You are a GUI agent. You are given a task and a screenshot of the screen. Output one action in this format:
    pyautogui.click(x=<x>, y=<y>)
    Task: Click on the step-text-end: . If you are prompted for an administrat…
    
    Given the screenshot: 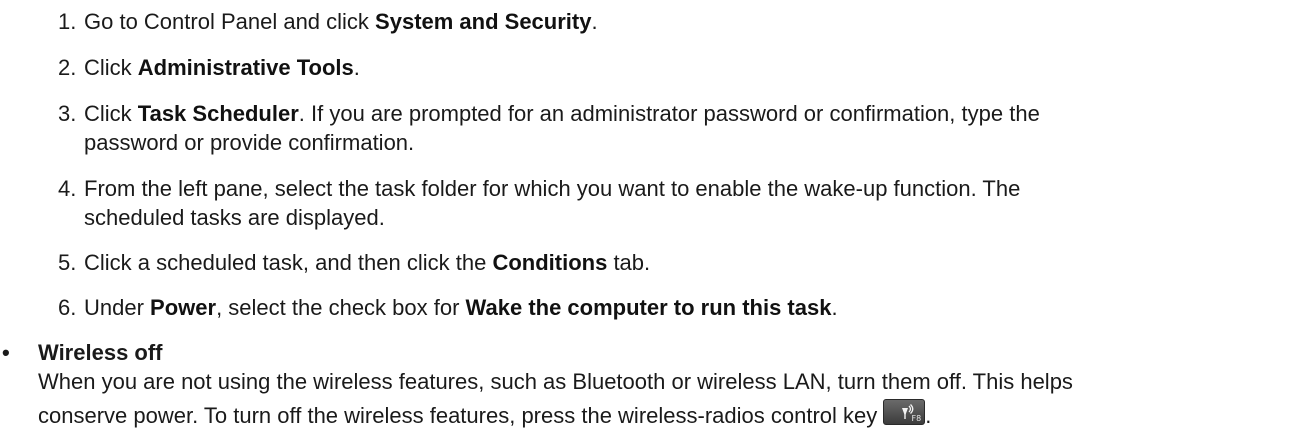 What is the action you would take?
    pyautogui.click(x=669, y=113)
    